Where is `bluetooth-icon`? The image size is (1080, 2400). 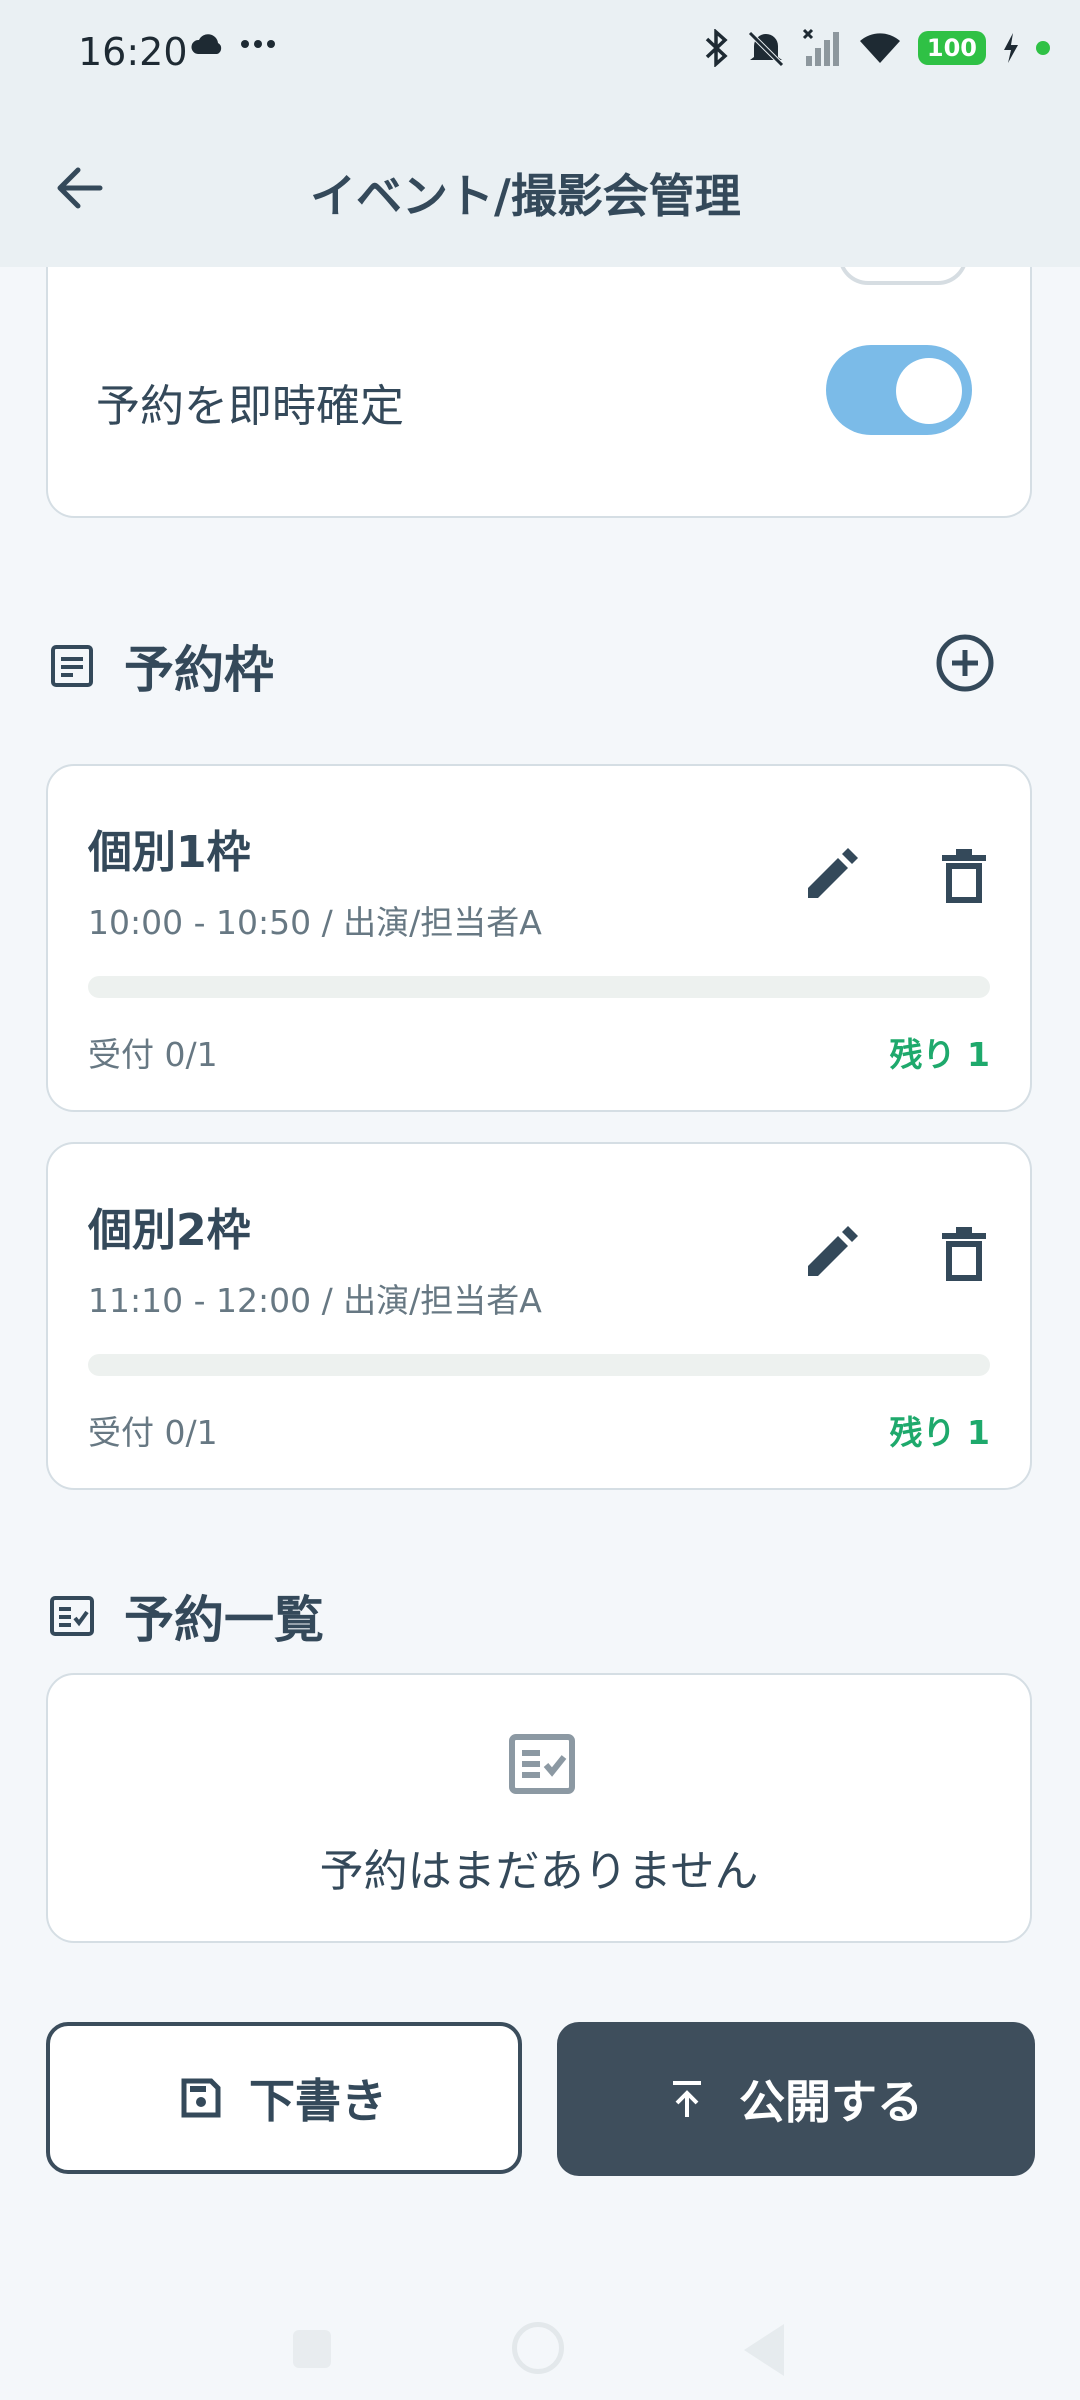 bluetooth-icon is located at coordinates (716, 48).